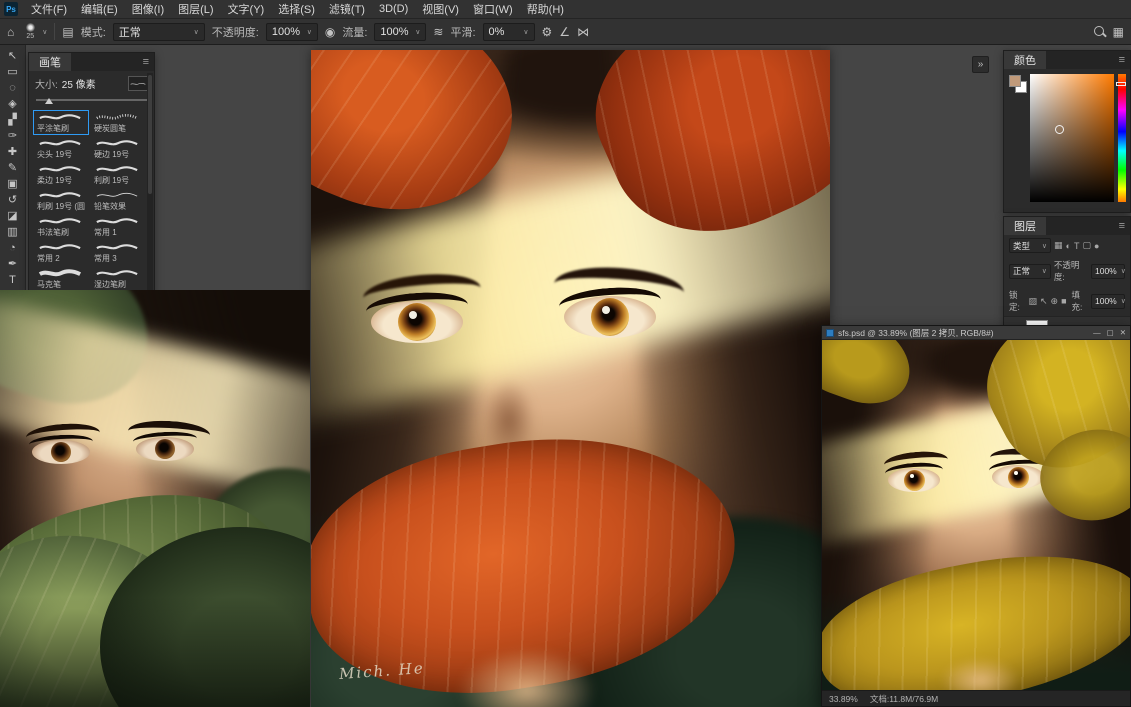 The height and width of the screenshot is (707, 1131). I want to click on floating-window-statusbar: 33.89% 文档:11.8M/76.9M, so click(976, 698).